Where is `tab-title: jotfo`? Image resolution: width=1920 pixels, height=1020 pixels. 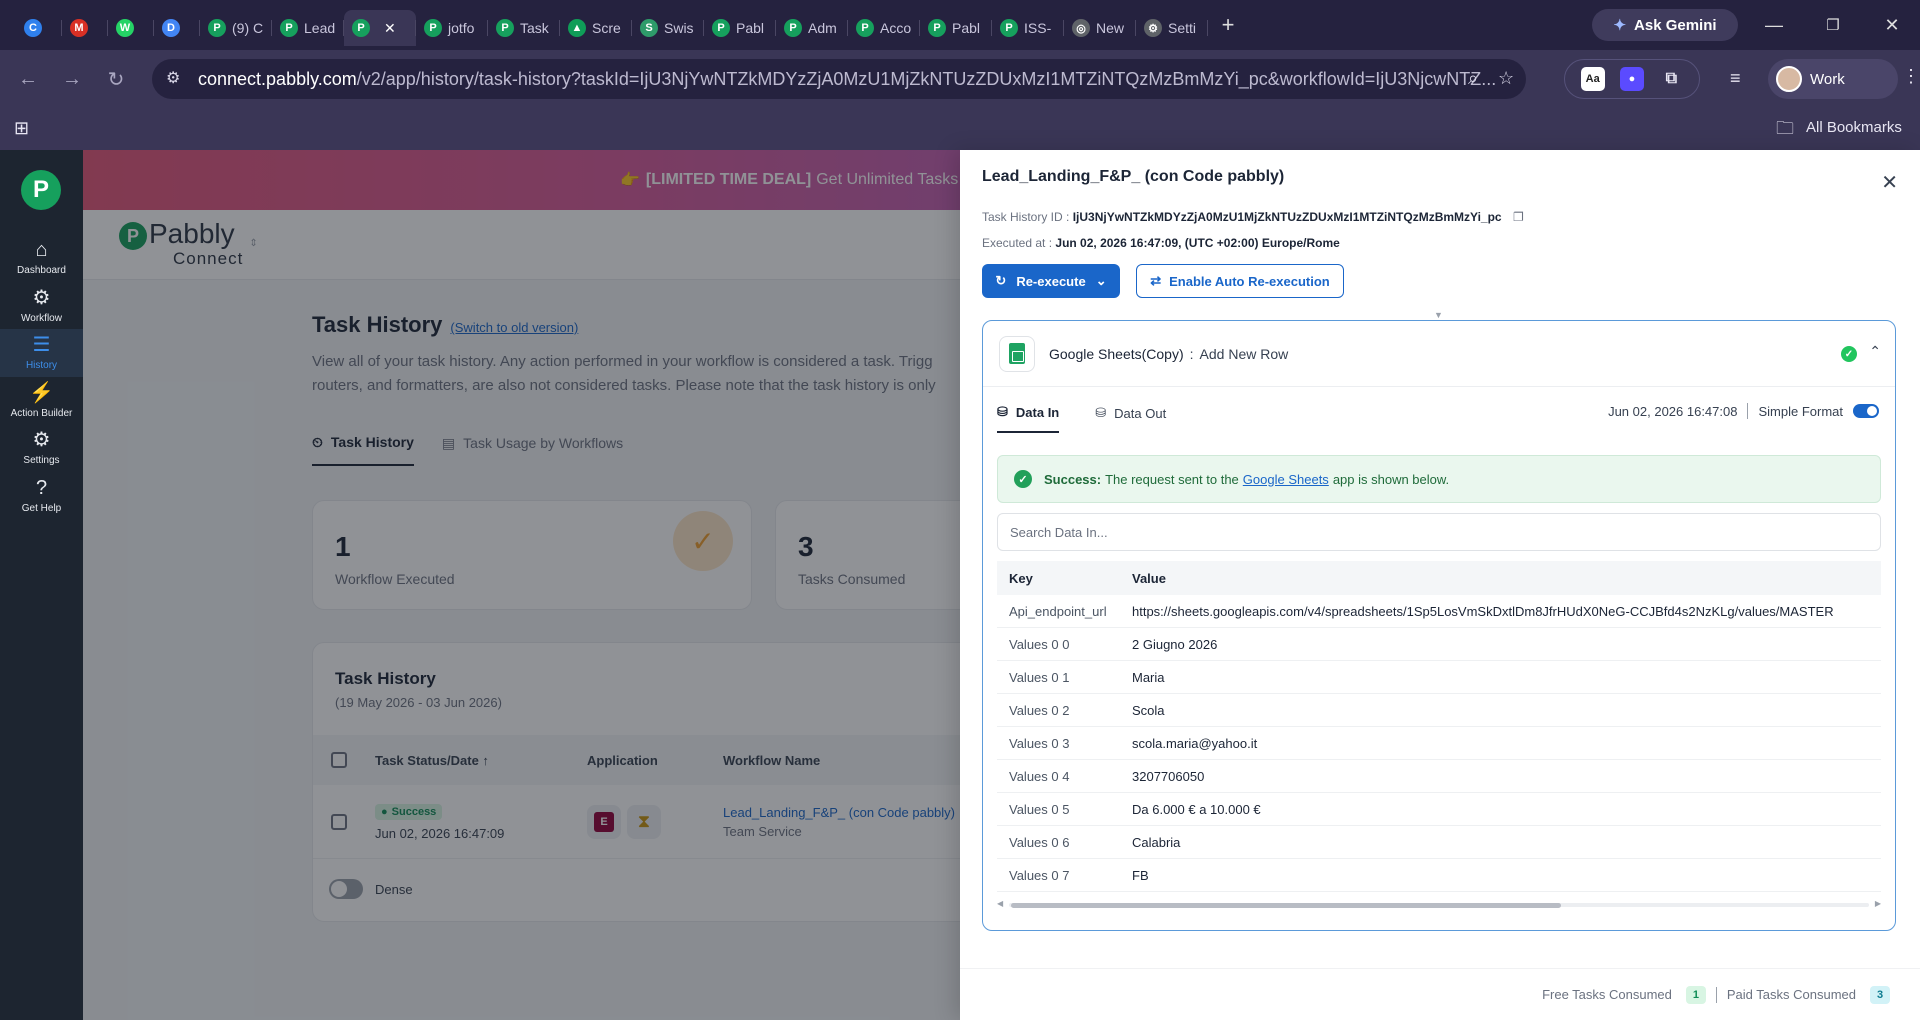 tab-title: jotfo is located at coordinates (461, 28).